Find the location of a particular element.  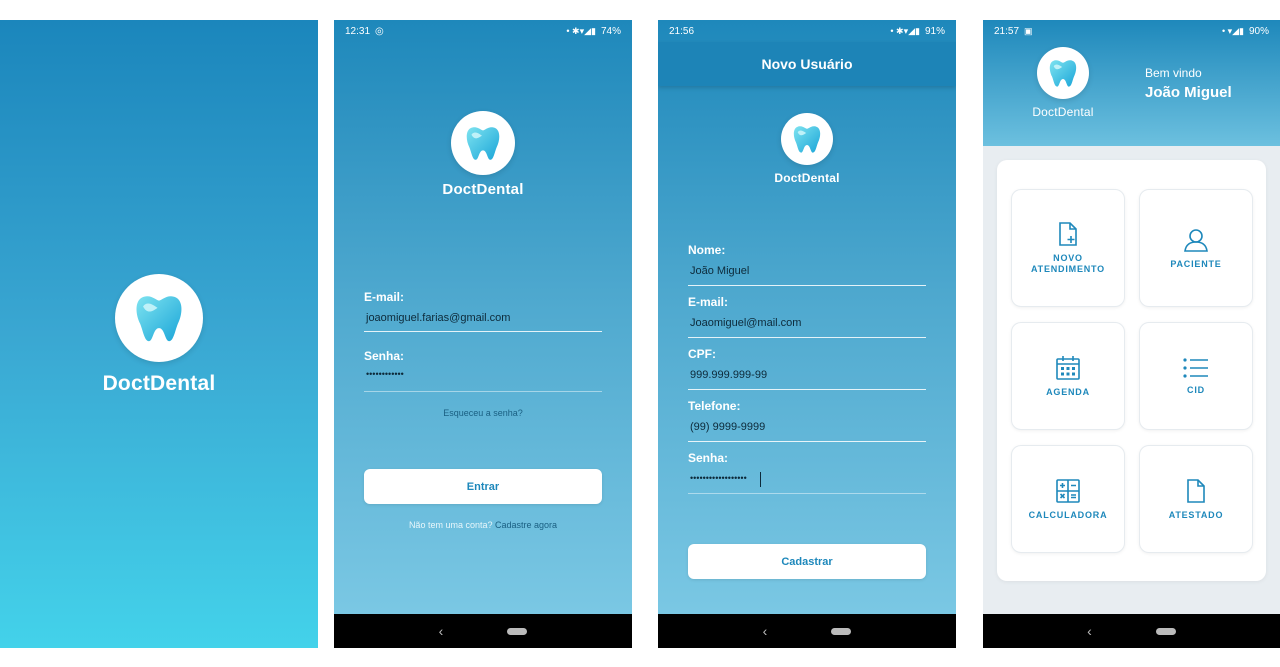

tile-paciente: PACIENTE is located at coordinates (1196, 248).